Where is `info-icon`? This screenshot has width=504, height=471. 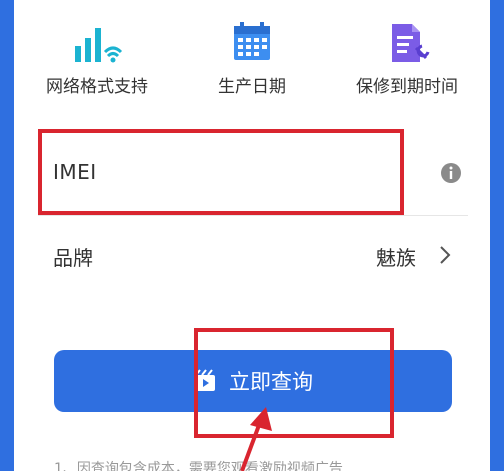
info-icon is located at coordinates (451, 173).